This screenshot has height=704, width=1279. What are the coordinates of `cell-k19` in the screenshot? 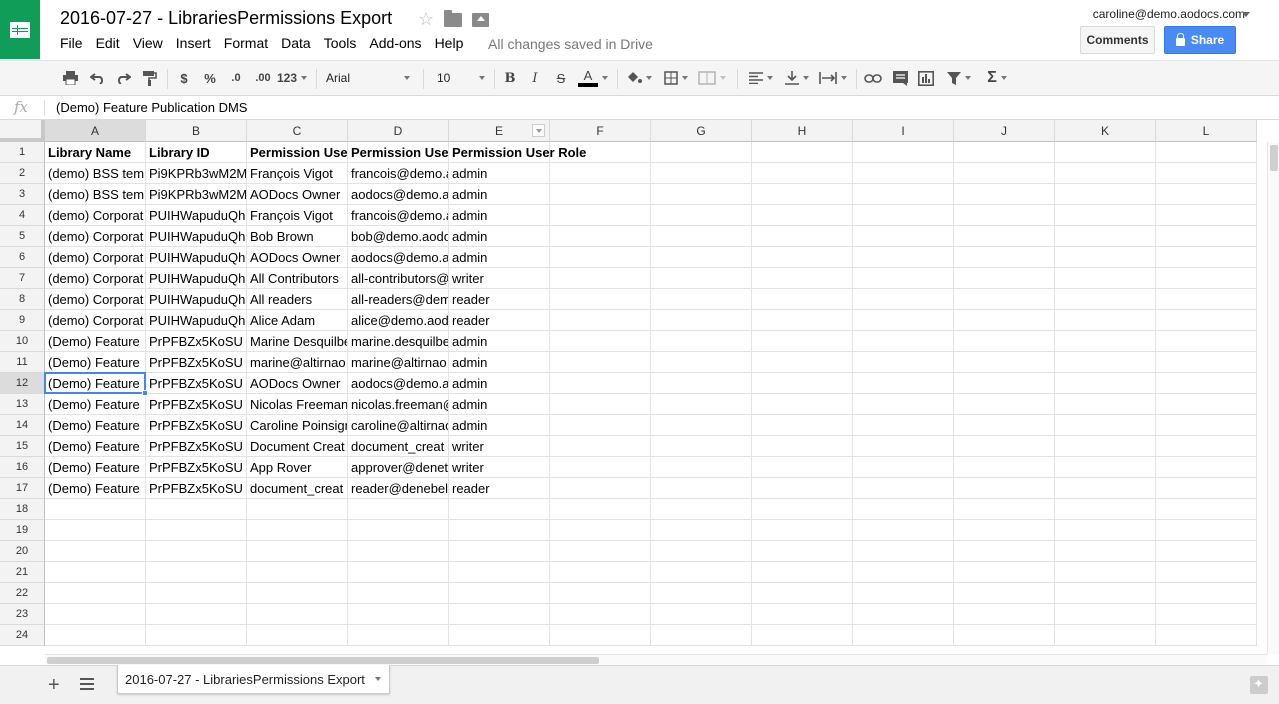 It's located at (1105, 530).